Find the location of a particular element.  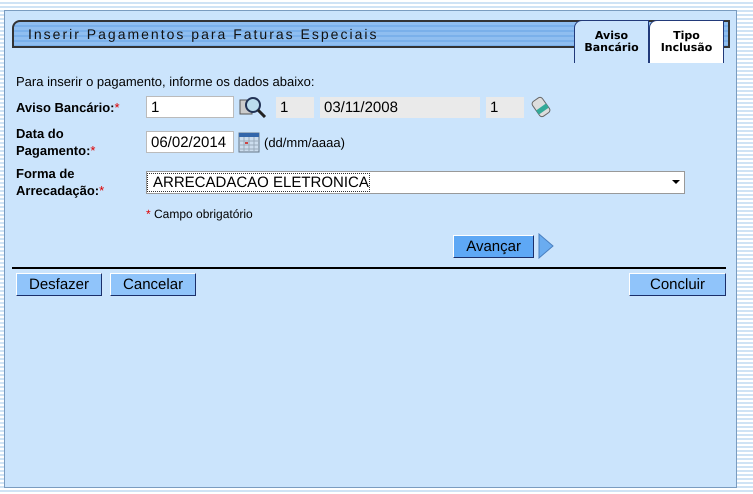

calendar-icon is located at coordinates (249, 142).